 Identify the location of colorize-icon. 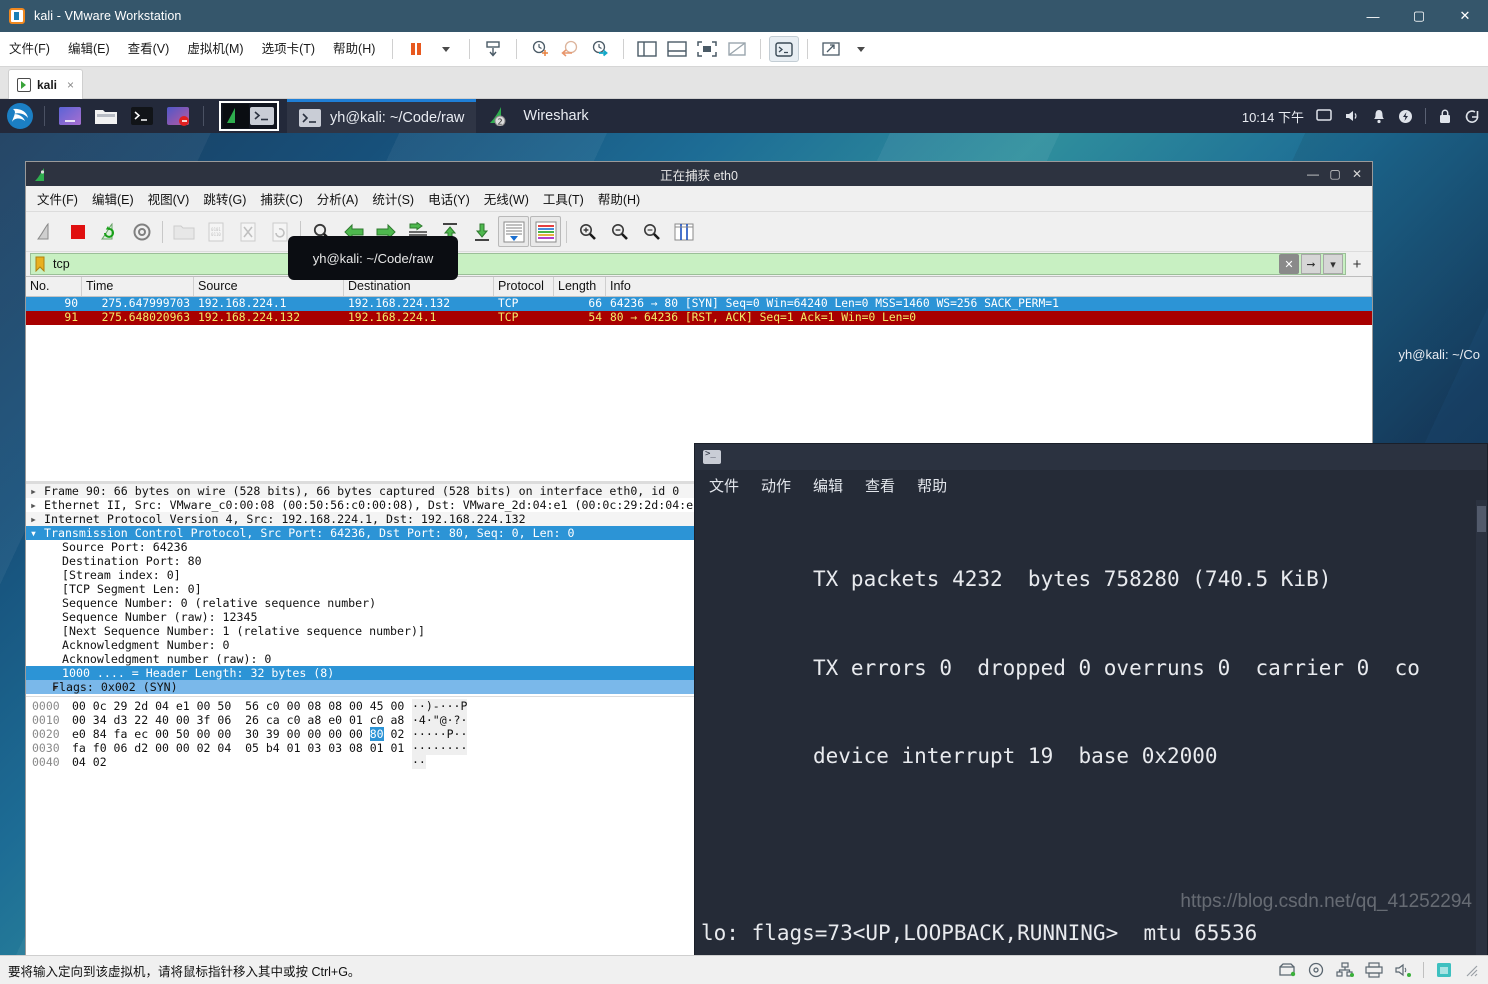
(545, 231).